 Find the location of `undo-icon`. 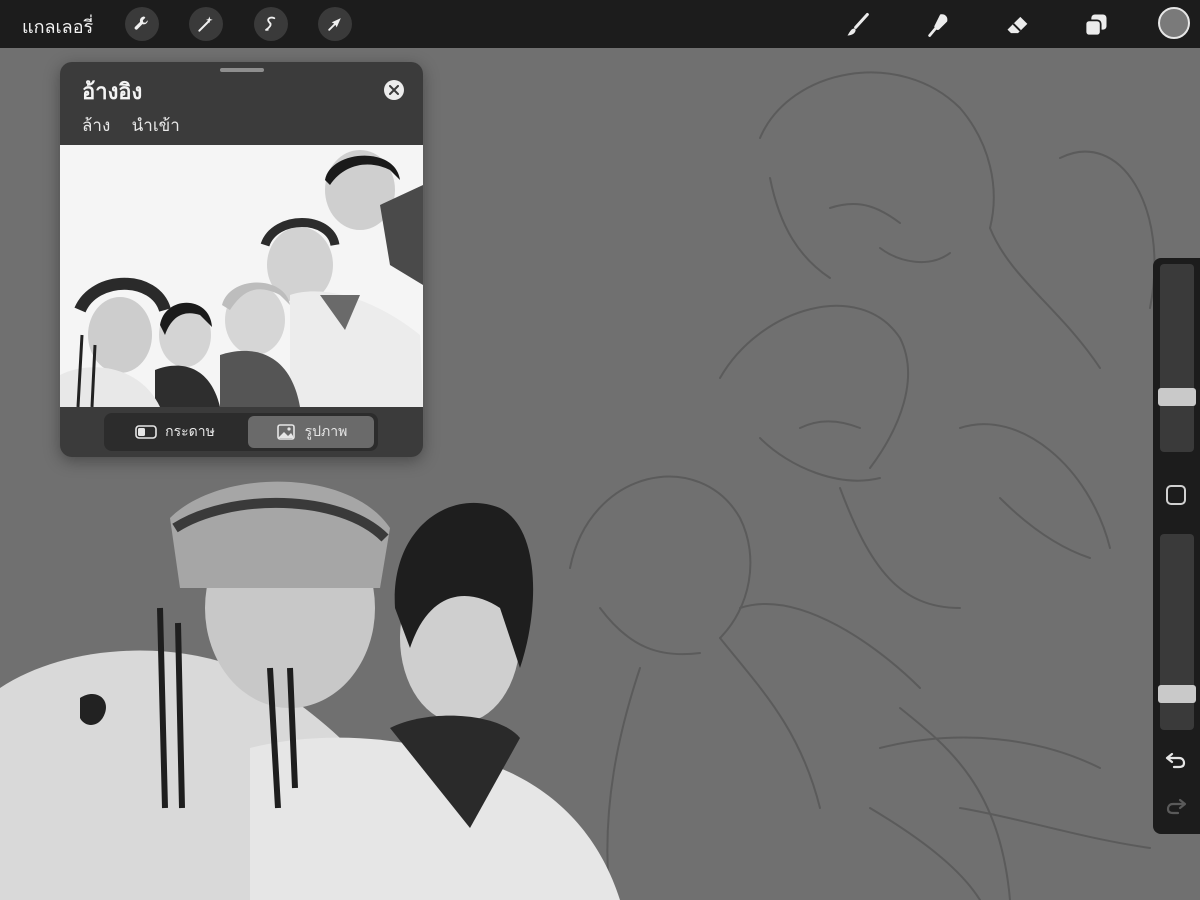

undo-icon is located at coordinates (1176, 760).